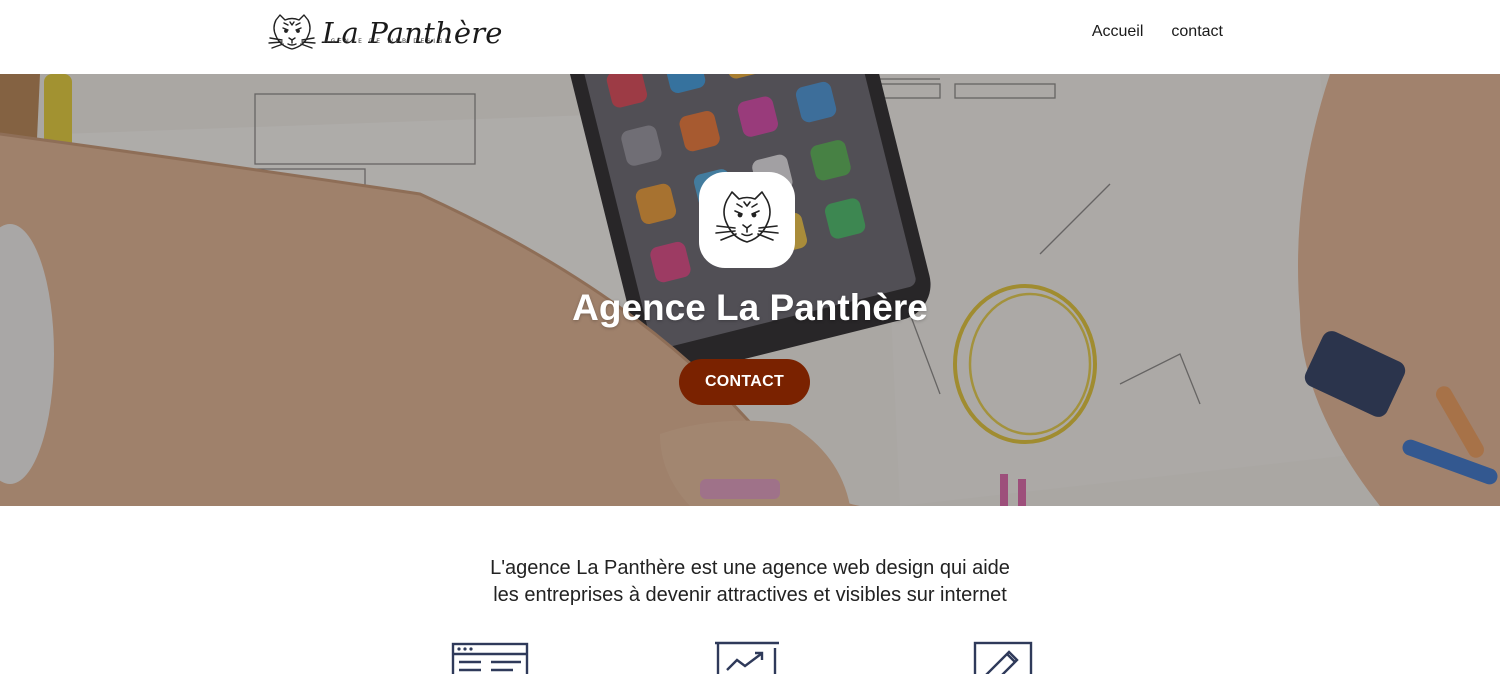 Image resolution: width=1500 pixels, height=674 pixels. I want to click on nav-link-accueil: Accueil, so click(1118, 32).